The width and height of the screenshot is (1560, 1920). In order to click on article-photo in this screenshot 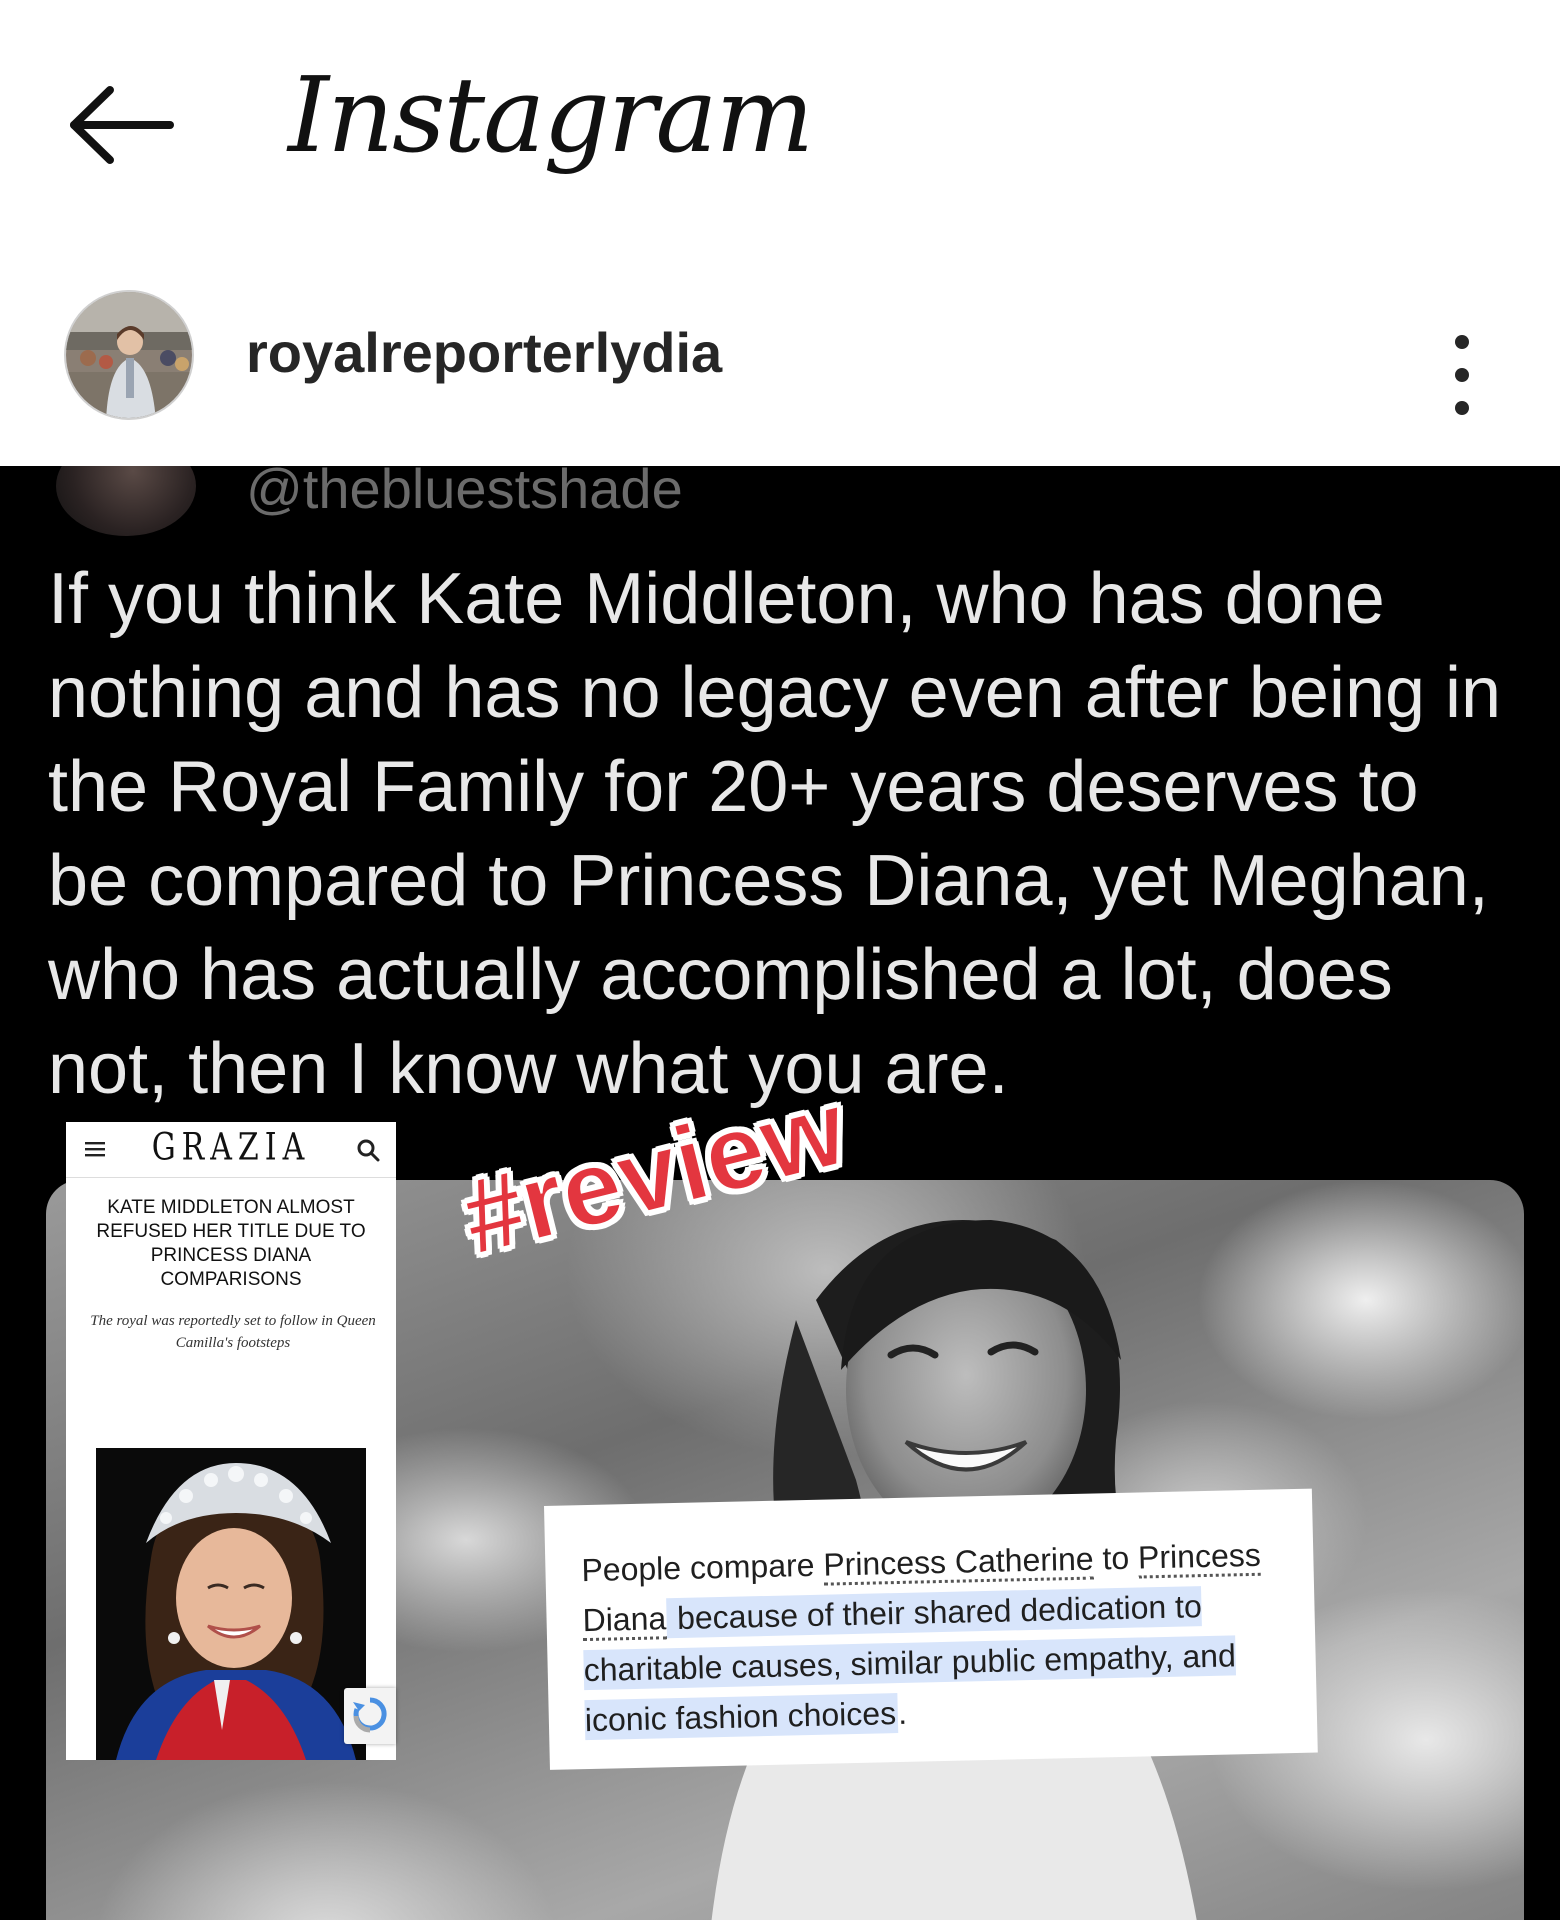, I will do `click(231, 1604)`.